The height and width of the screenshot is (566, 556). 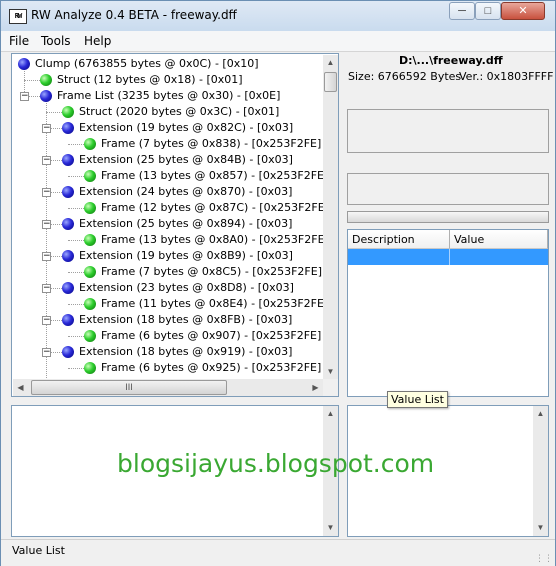 I want to click on tree-horizontal-scrollbar: ◀ III ▶, so click(x=168, y=387).